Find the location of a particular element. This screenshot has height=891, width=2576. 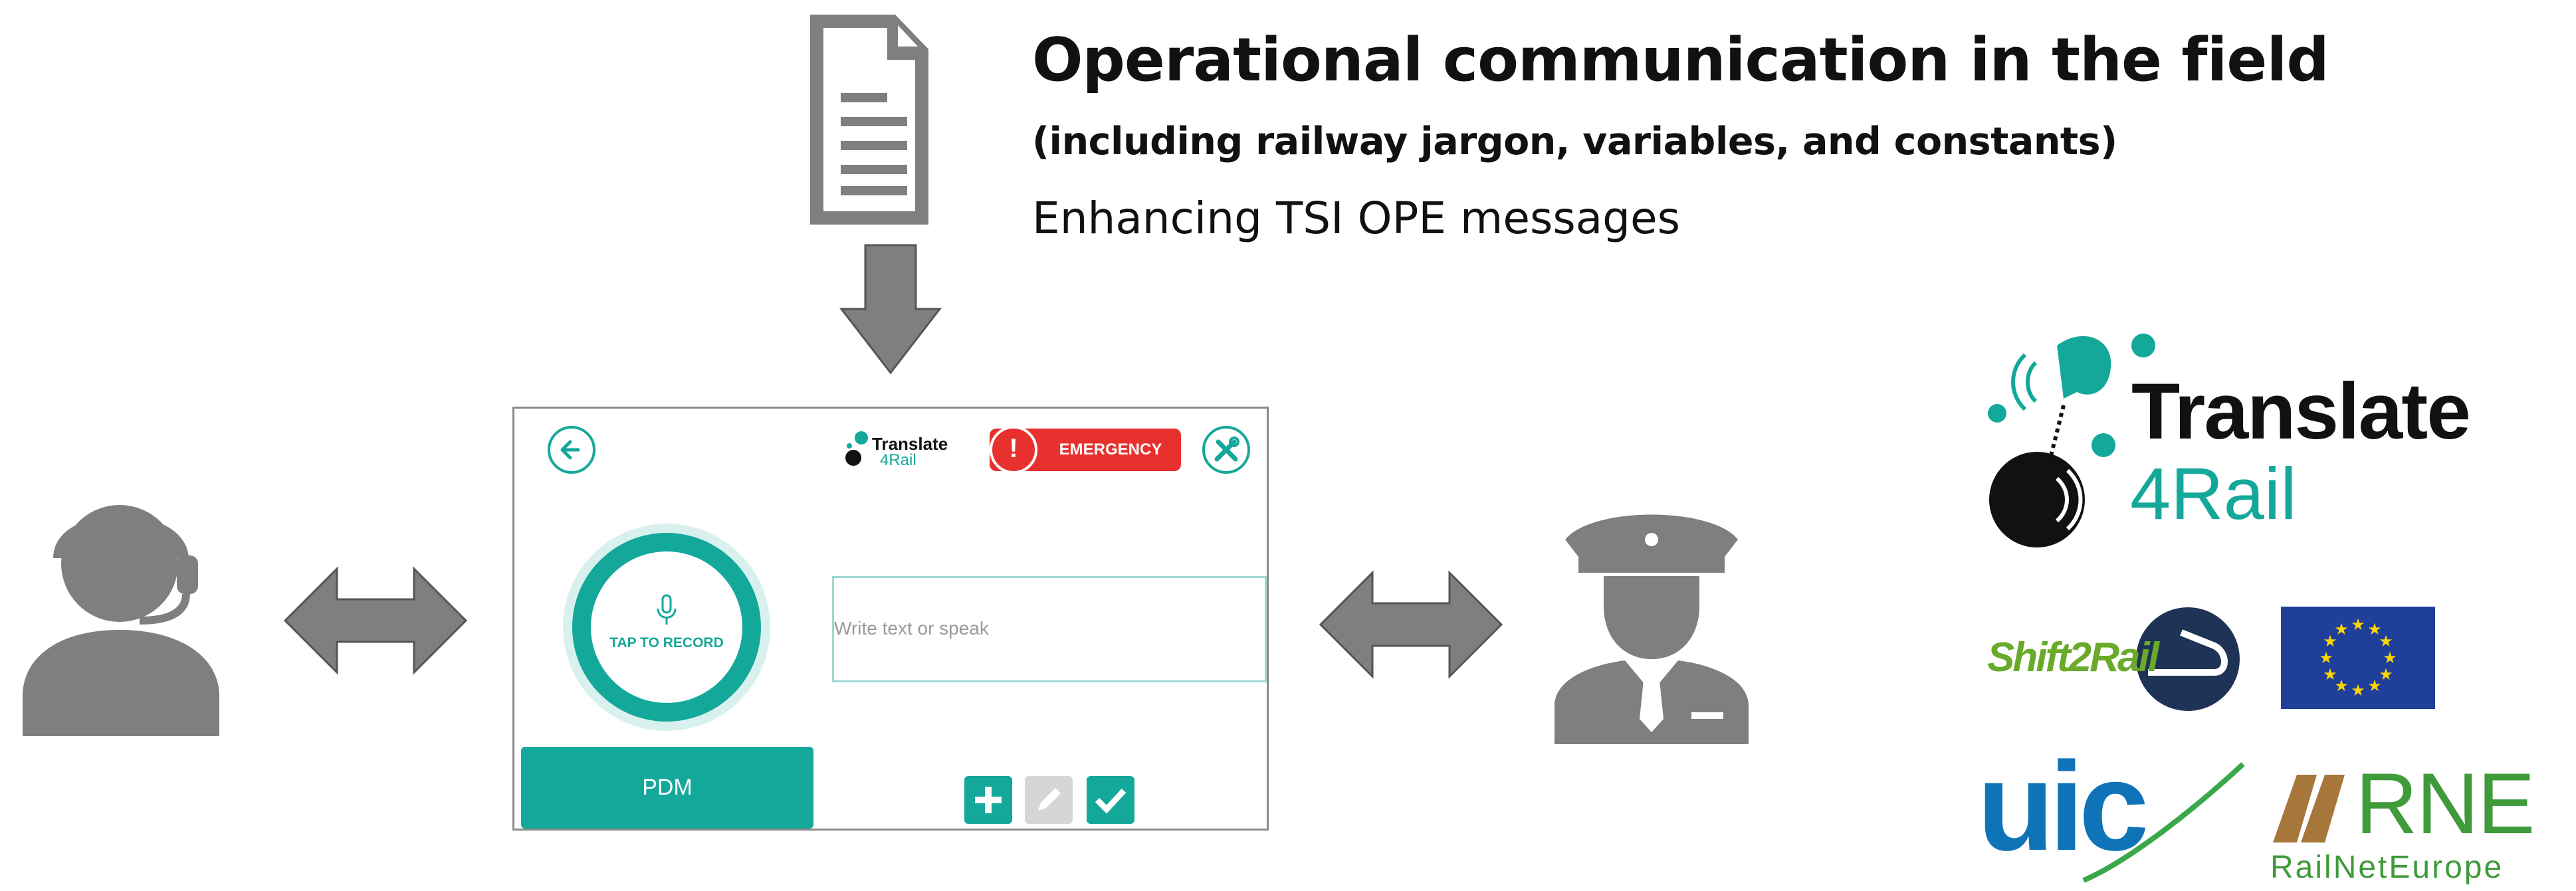

arrow-down-icon is located at coordinates (890, 309).